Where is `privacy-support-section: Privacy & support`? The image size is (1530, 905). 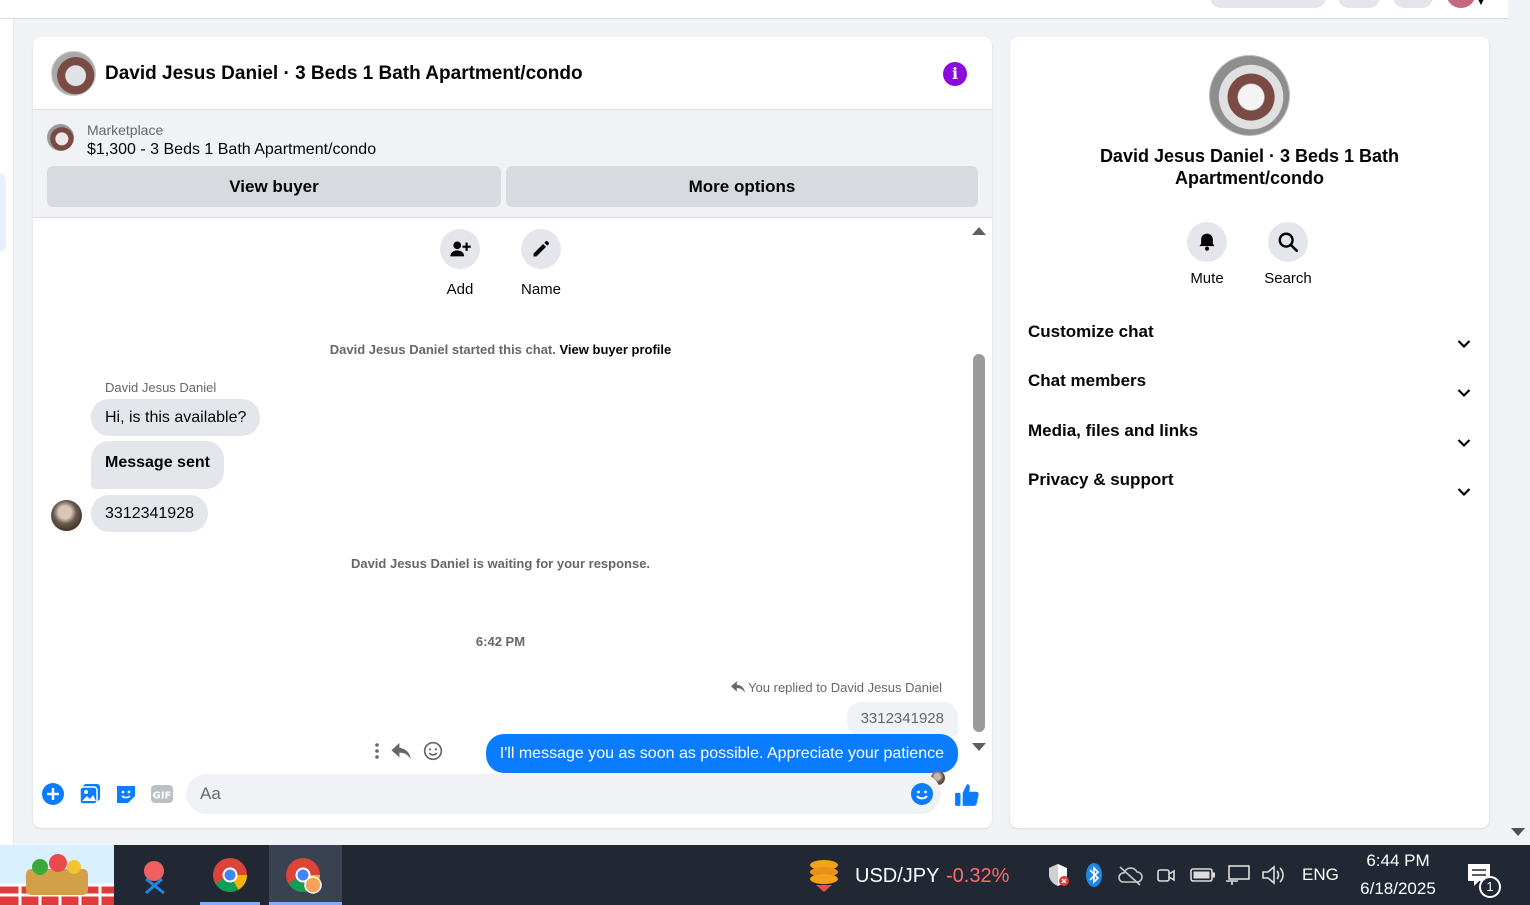 privacy-support-section: Privacy & support is located at coordinates (1249, 480).